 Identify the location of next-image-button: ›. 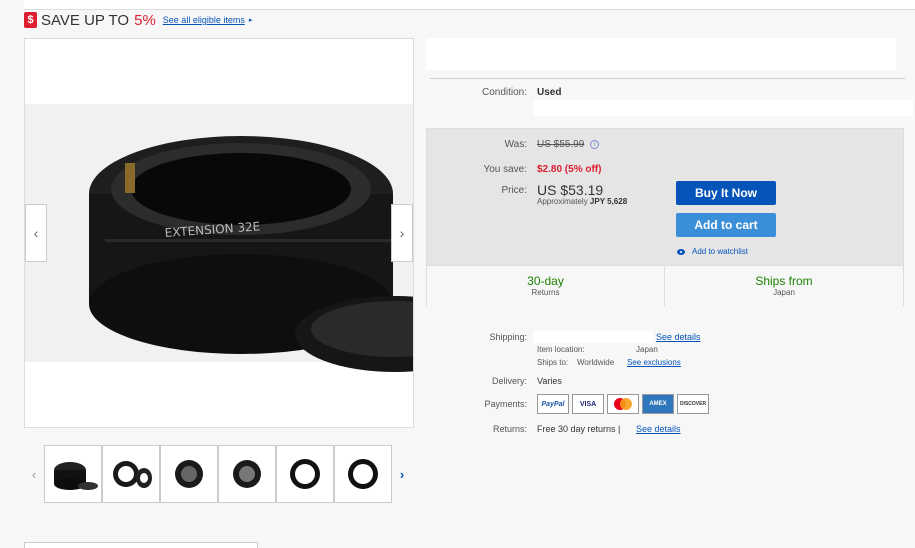
(402, 233).